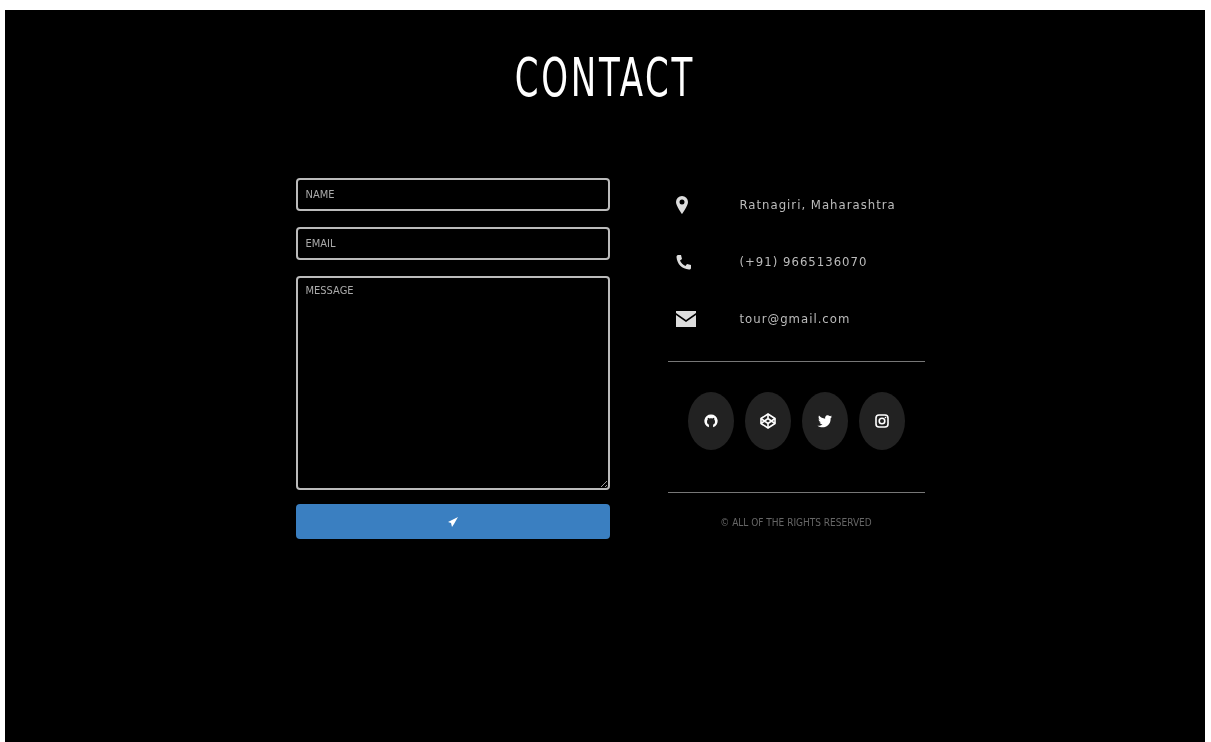  Describe the element at coordinates (710, 421) in the screenshot. I see `github-icon` at that location.